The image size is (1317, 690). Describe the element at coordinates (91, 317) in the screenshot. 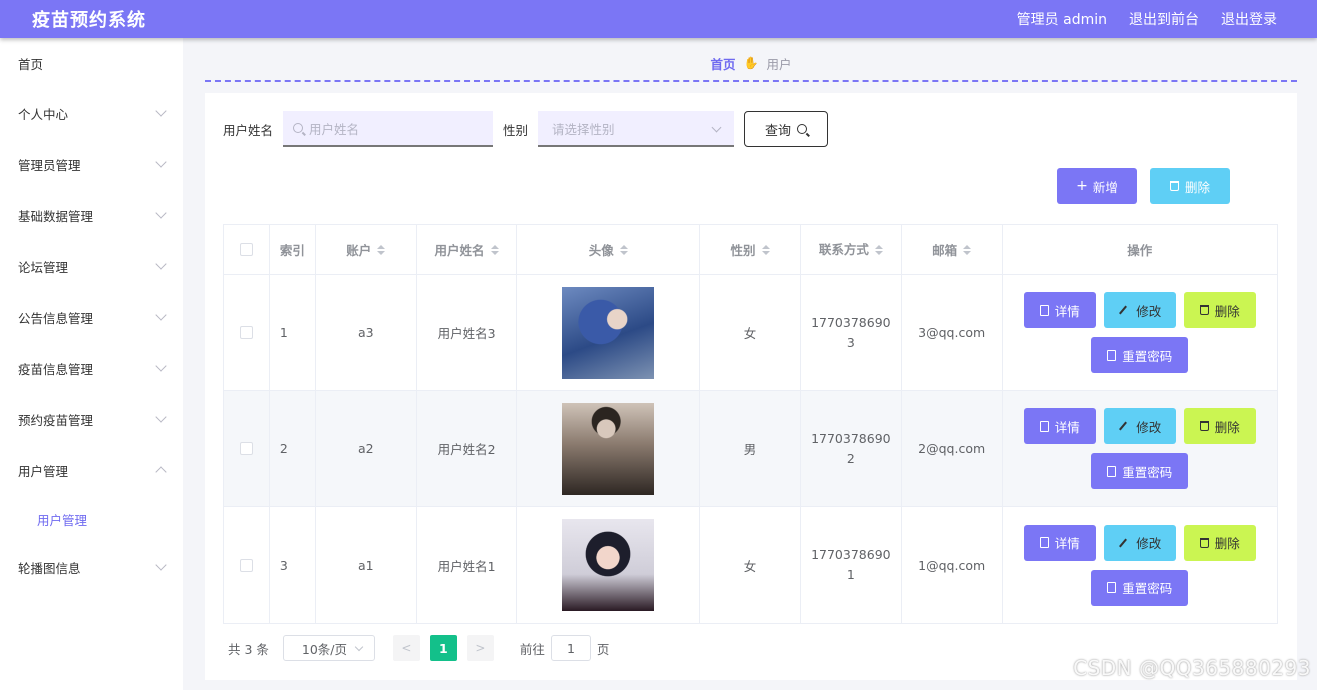

I see `sidebar-item-announcements: 公告信息管理` at that location.